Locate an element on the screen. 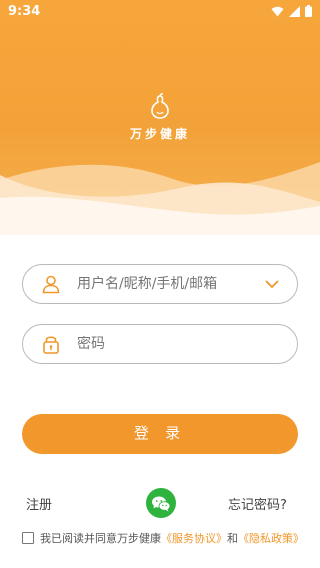  username-field is located at coordinates (160, 284).